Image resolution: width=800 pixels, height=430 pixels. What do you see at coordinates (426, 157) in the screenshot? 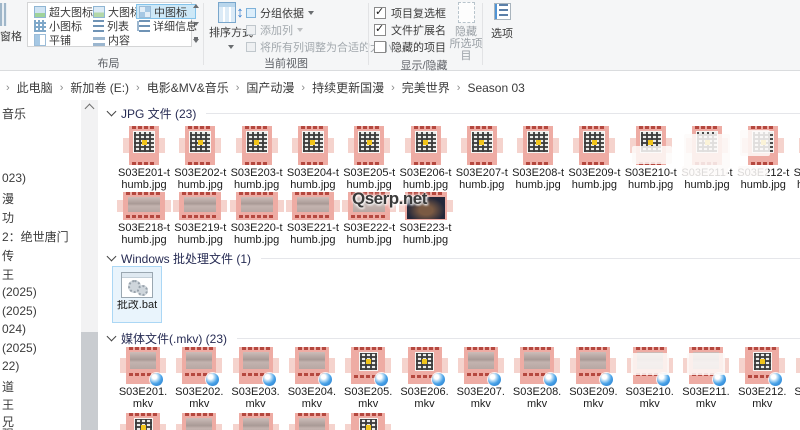
I see `file-item: S03E206-t humb.jpg` at bounding box center [426, 157].